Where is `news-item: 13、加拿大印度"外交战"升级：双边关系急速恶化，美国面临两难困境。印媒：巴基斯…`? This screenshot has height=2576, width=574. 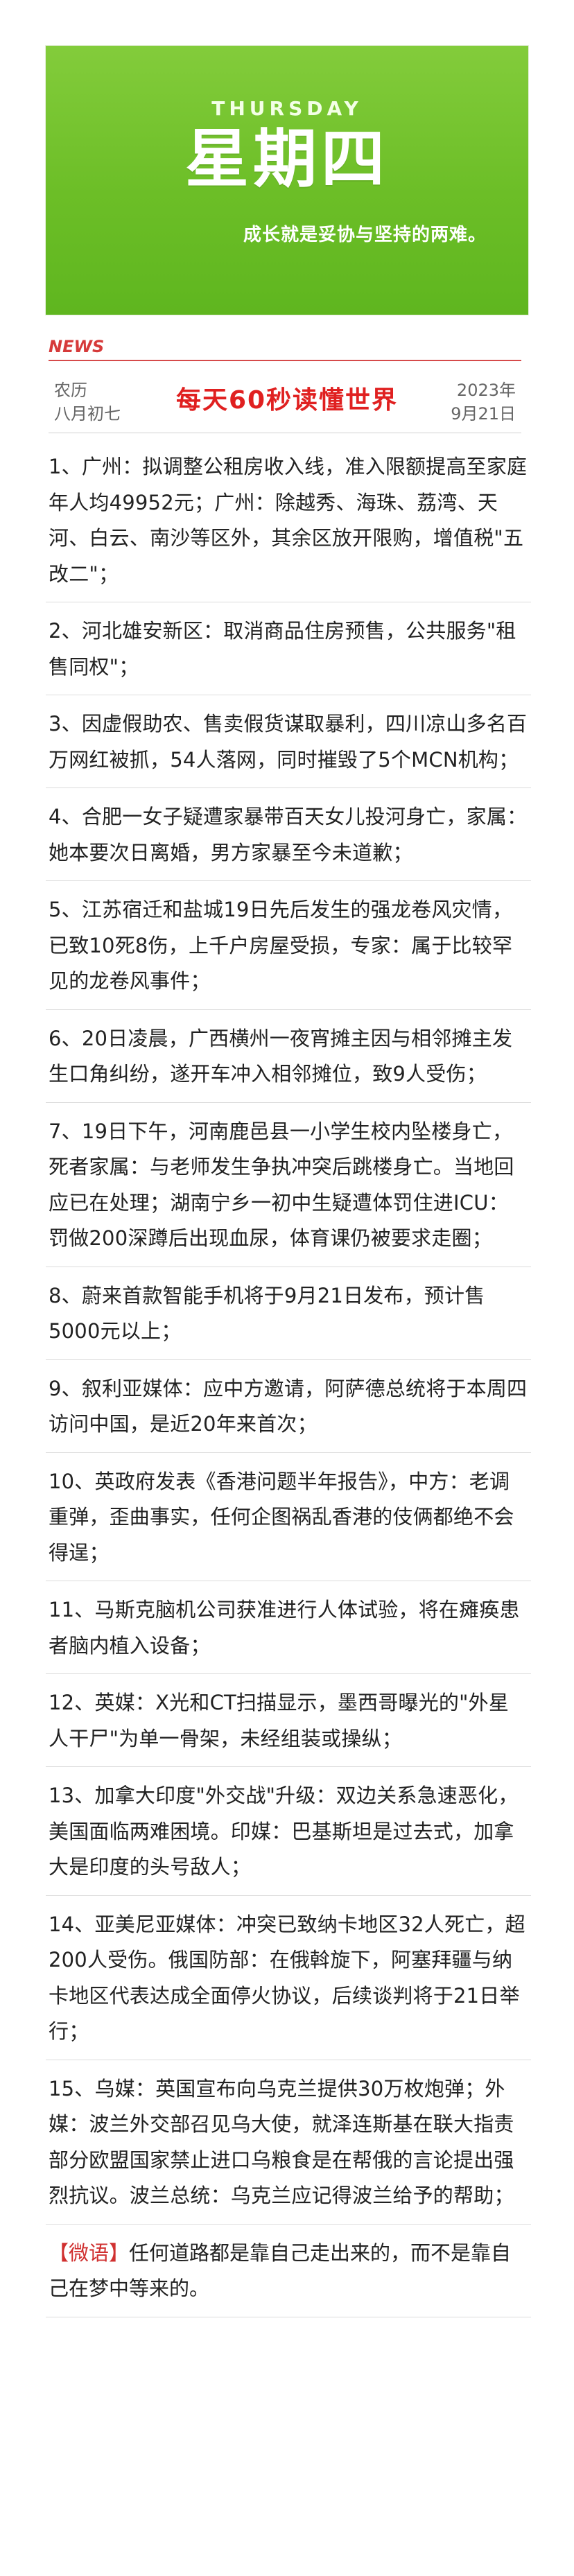 news-item: 13、加拿大印度"外交战"升级：双边关系急速恶化，美国面临两难困境。印媒：巴基斯… is located at coordinates (288, 1831).